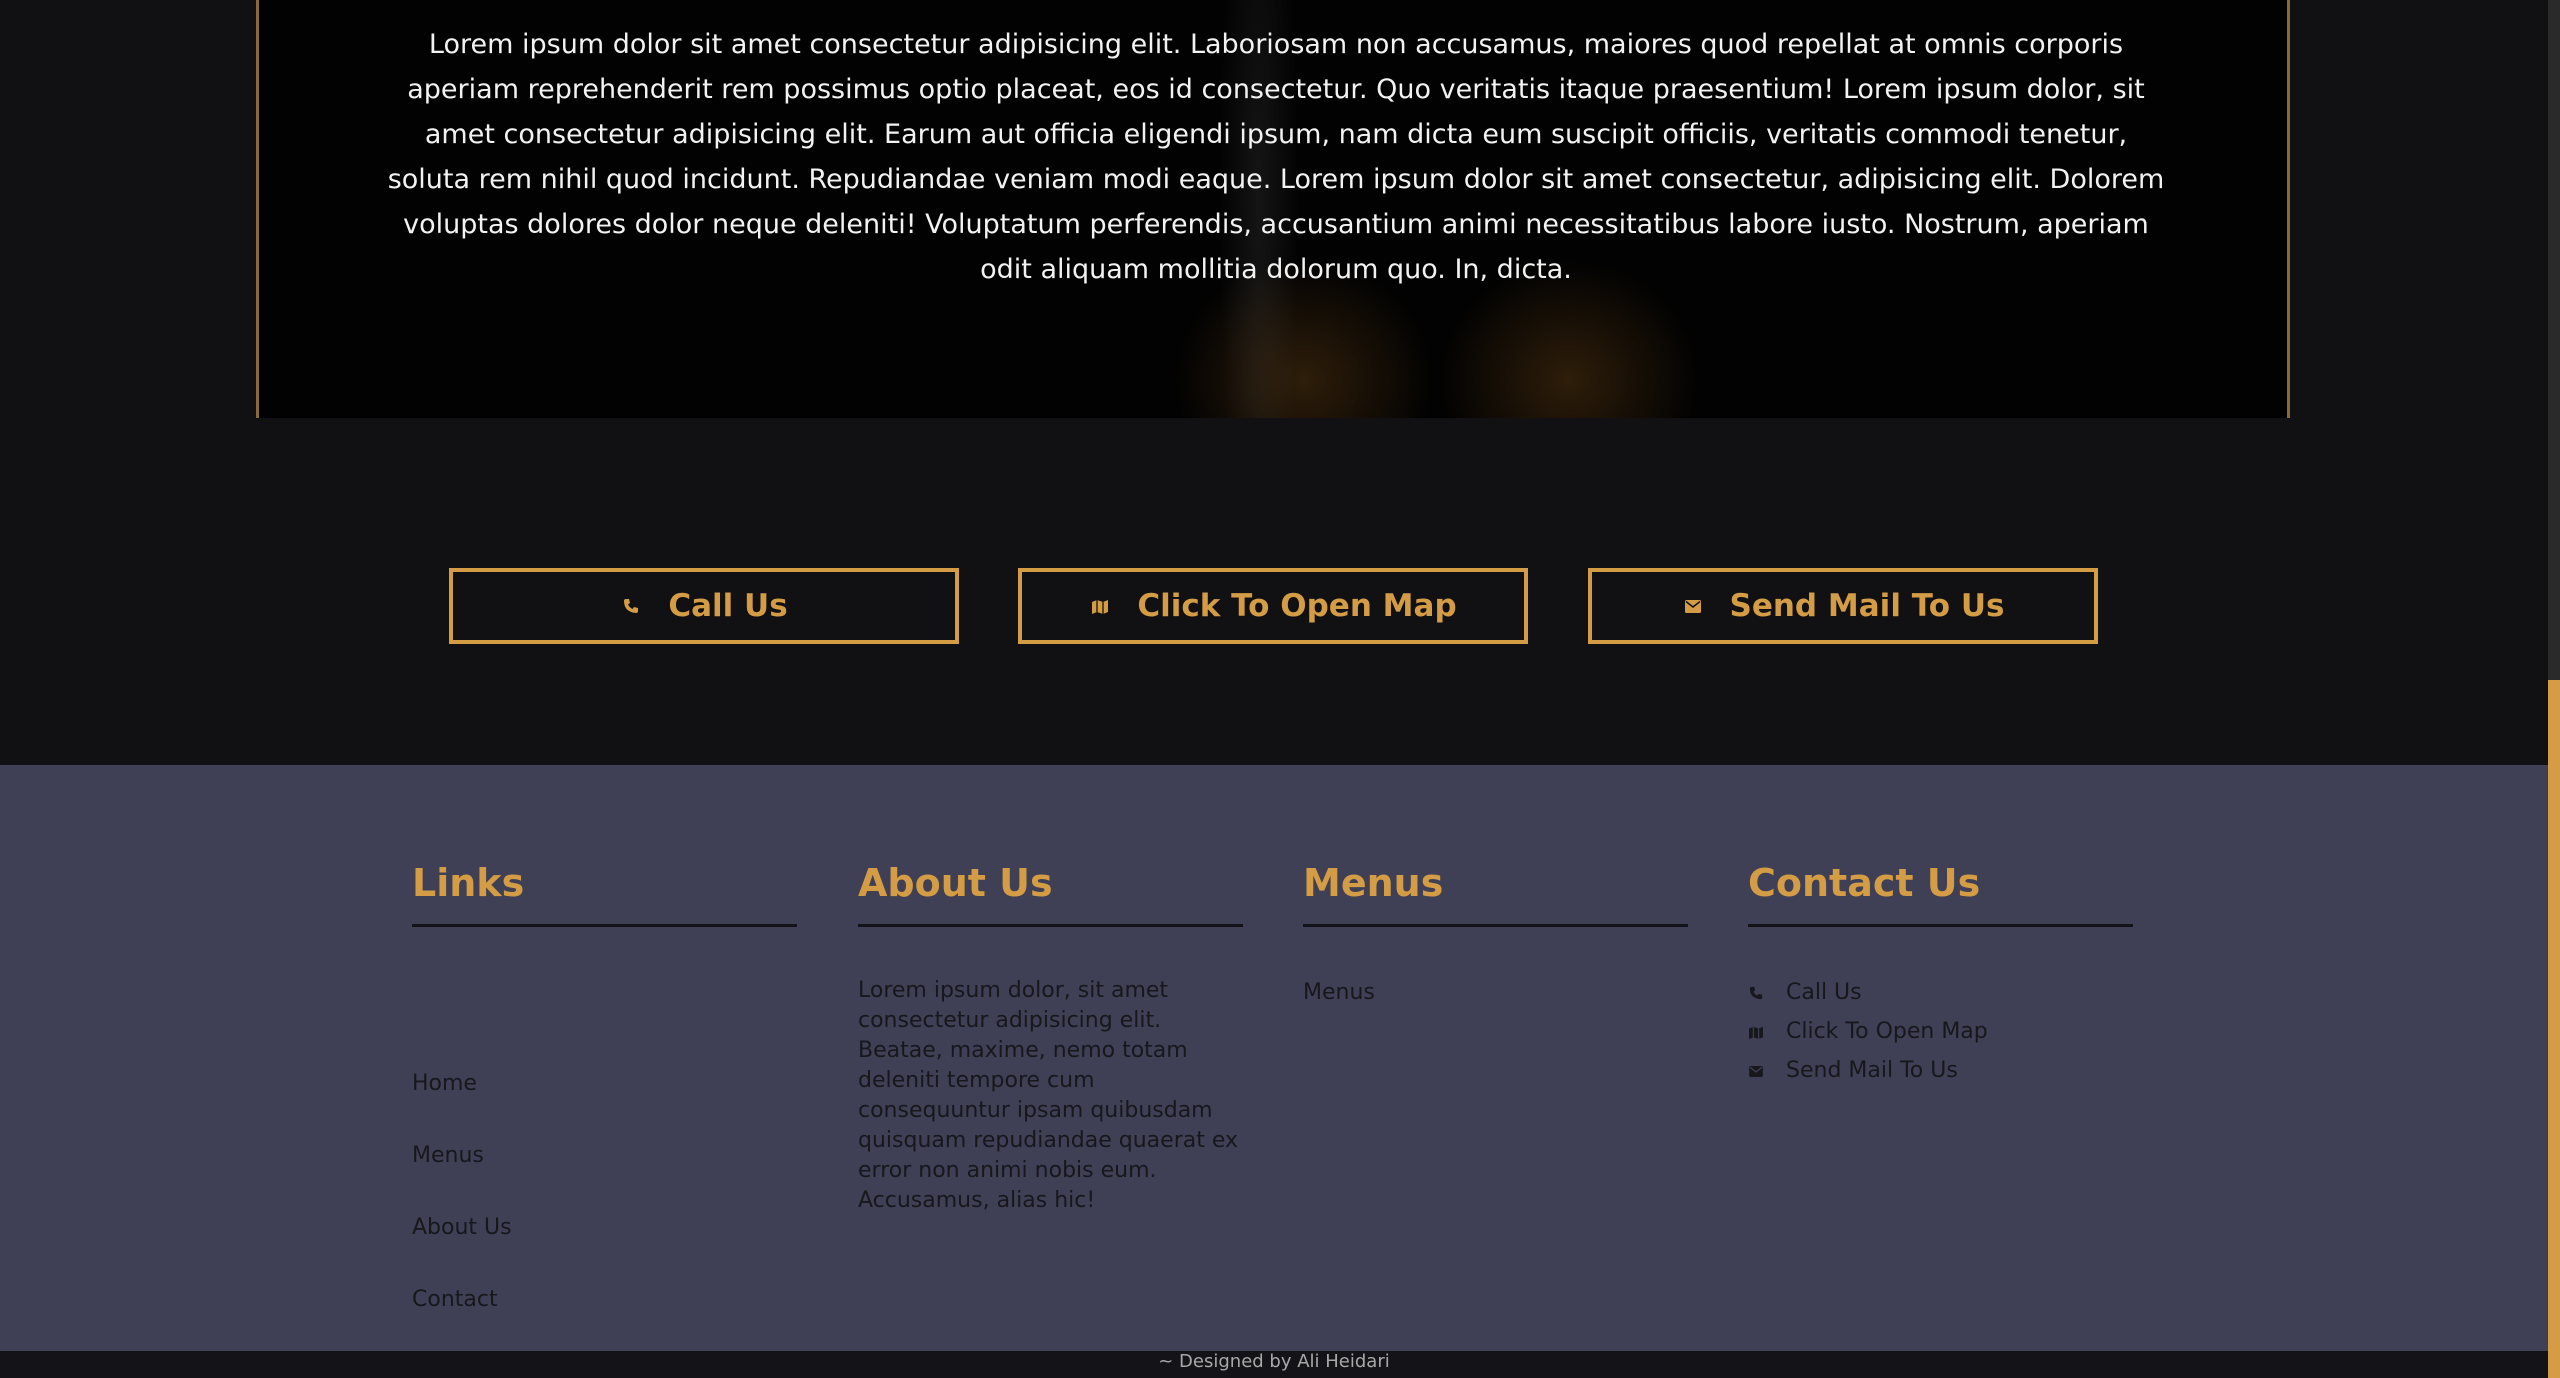 The image size is (2560, 1378). I want to click on footer-link-contact: Contact, so click(455, 1300).